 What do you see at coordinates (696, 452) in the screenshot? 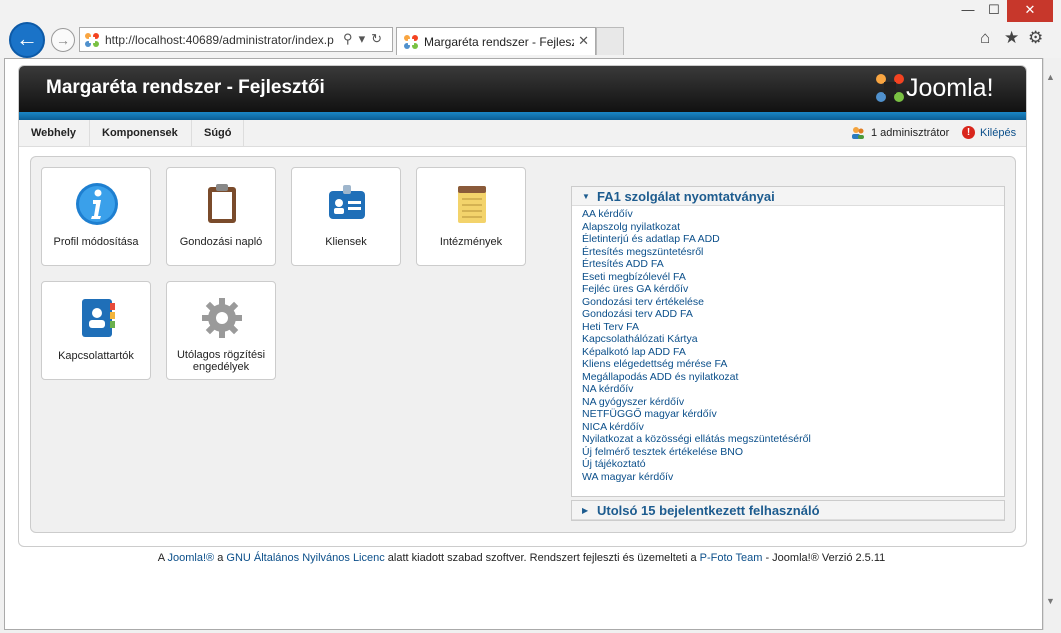
I see `form-link: Új felmérő tesztek értékelése BNO` at bounding box center [696, 452].